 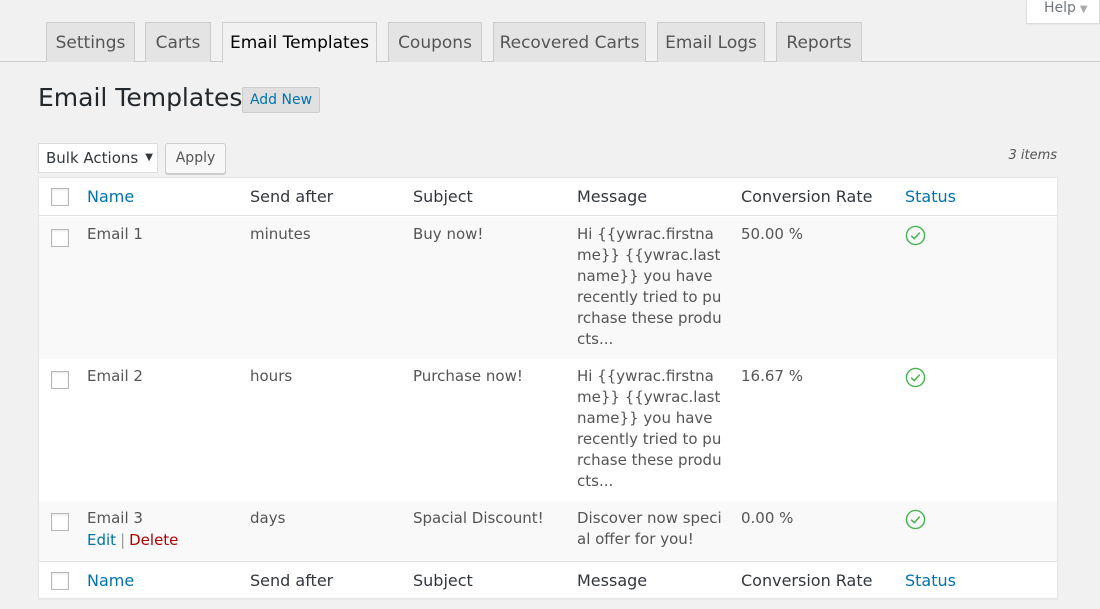 I want to click on conversion-rate-value: 16.67 %, so click(x=772, y=376).